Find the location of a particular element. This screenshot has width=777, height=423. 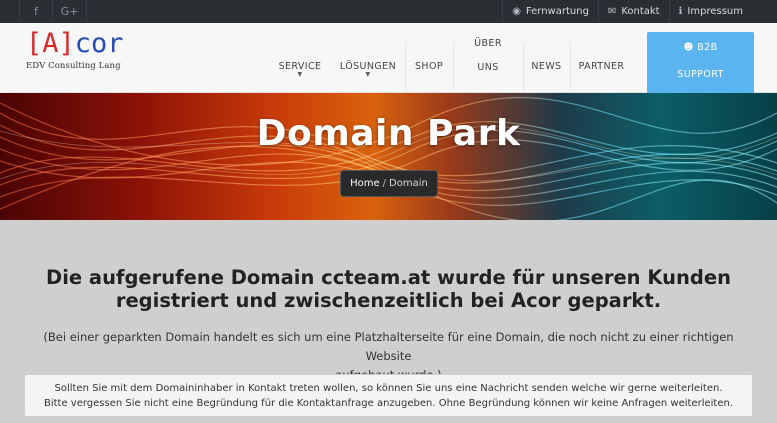

b2b-support-label: SUPPORT is located at coordinates (700, 74).